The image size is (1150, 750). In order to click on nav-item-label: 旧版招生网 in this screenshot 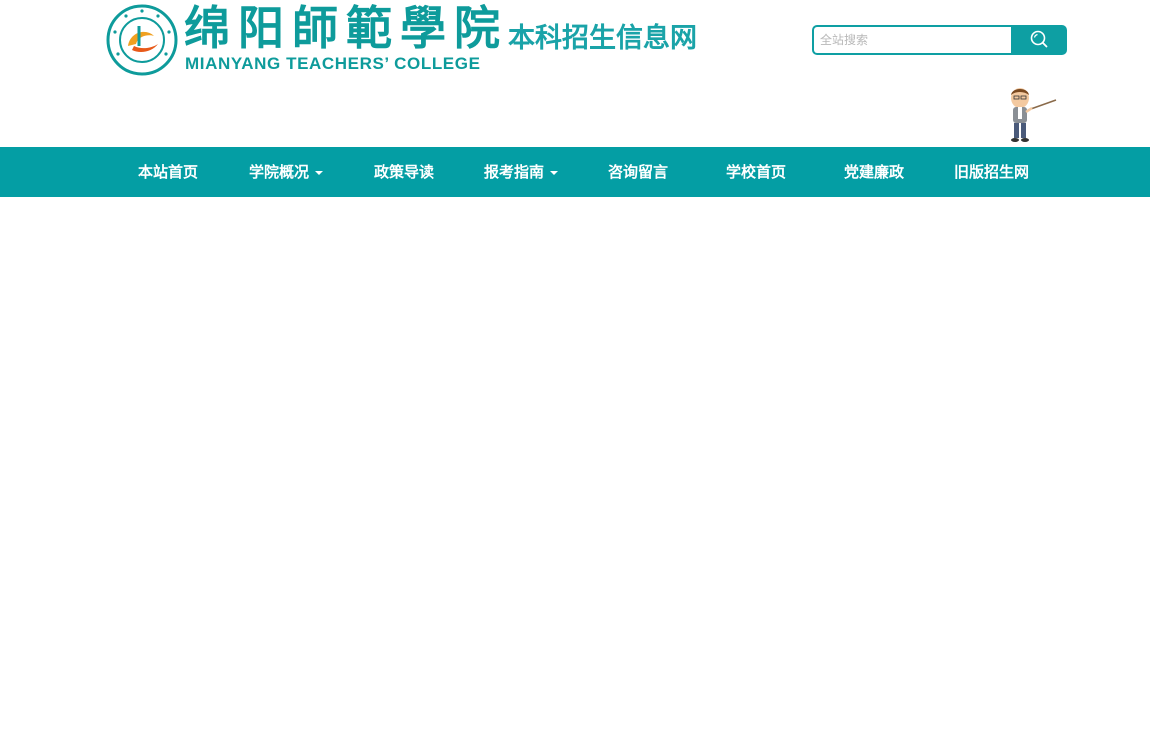, I will do `click(992, 172)`.